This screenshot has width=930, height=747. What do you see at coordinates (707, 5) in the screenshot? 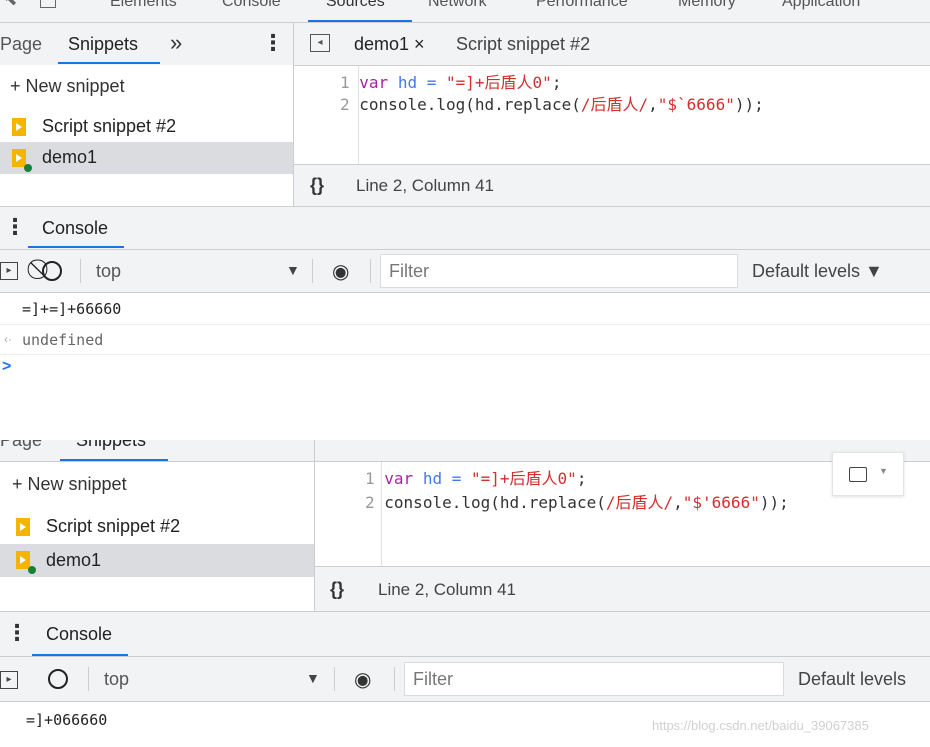
I see `tab-memory: Memory` at bounding box center [707, 5].